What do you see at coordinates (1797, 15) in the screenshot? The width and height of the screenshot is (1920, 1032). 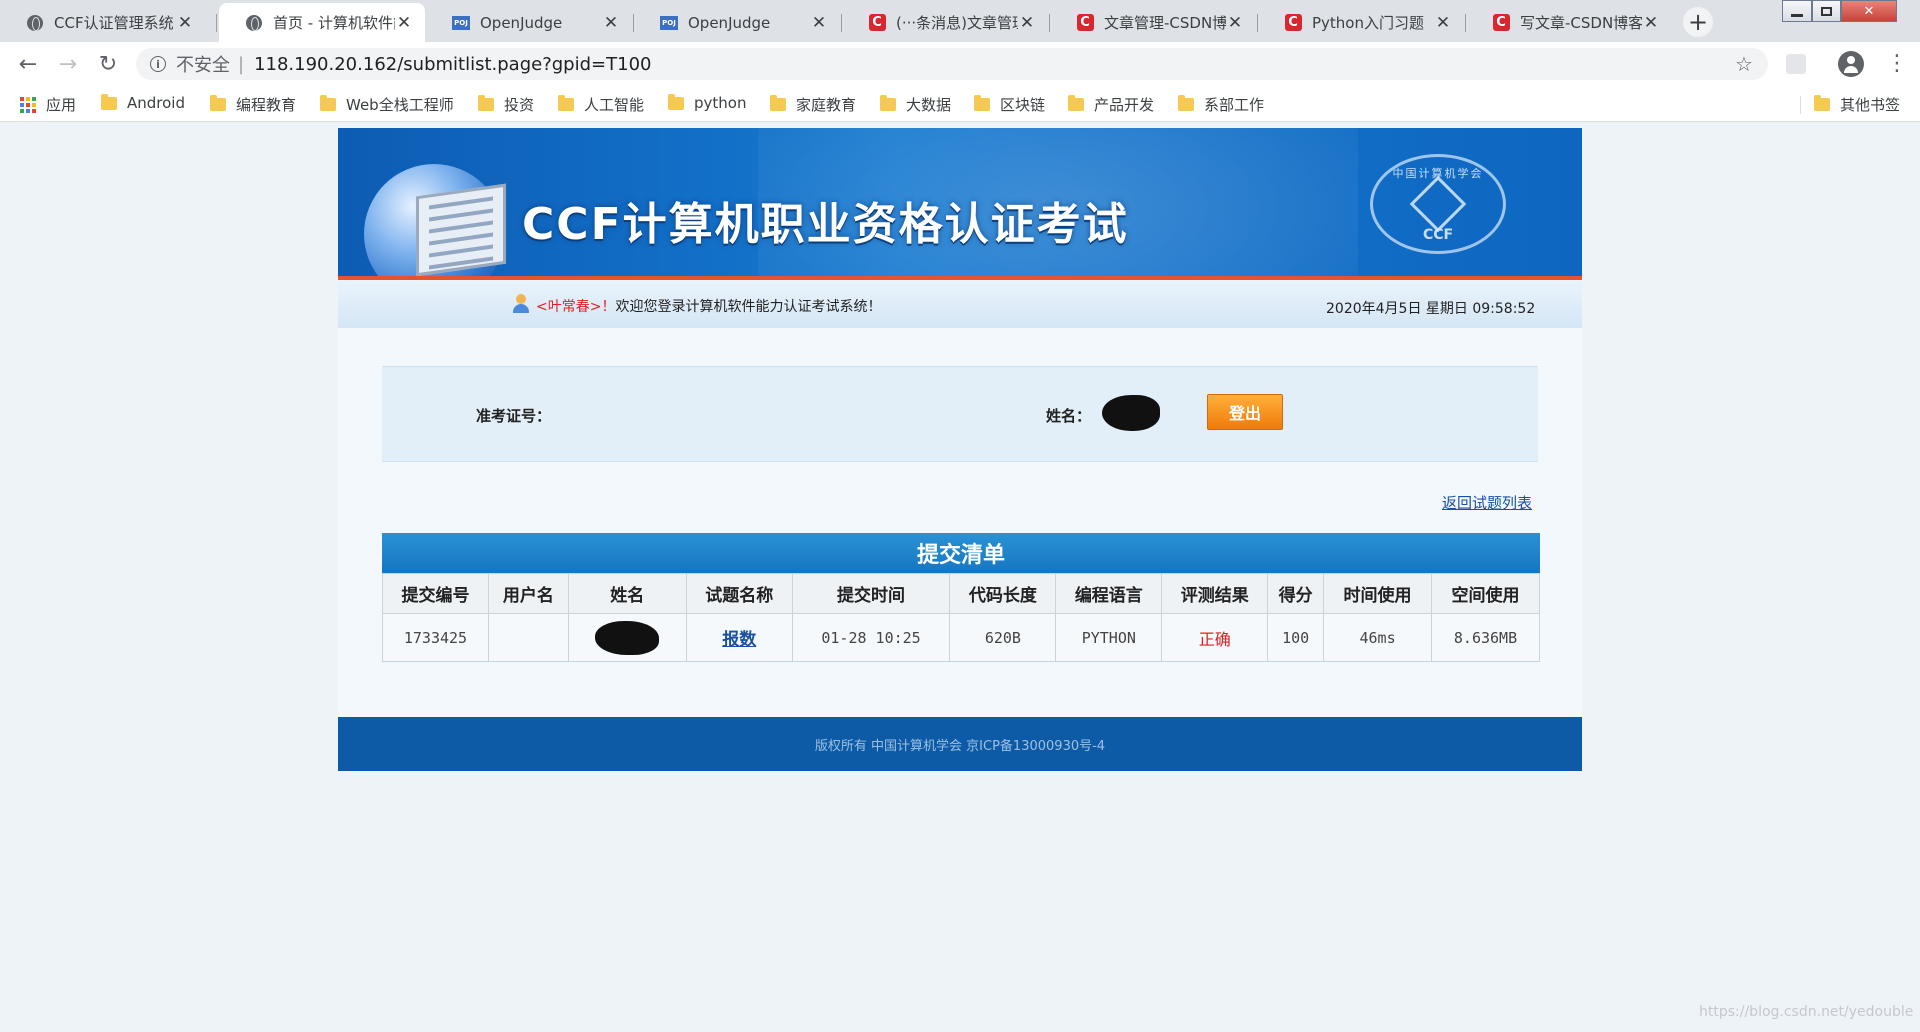 I see `minimize-icon` at bounding box center [1797, 15].